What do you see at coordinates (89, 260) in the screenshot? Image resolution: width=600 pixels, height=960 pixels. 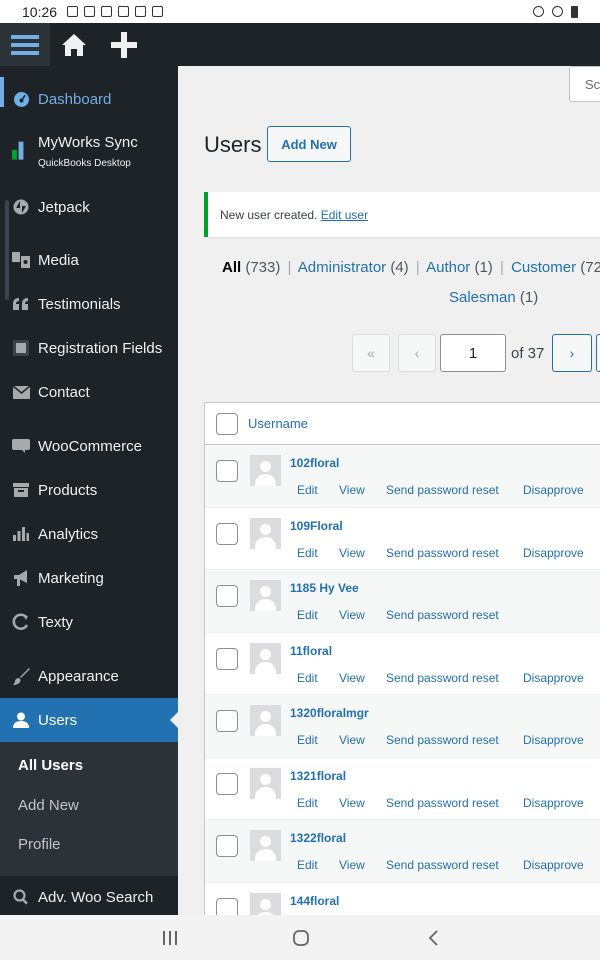 I see `sidebar-item-media: Media` at bounding box center [89, 260].